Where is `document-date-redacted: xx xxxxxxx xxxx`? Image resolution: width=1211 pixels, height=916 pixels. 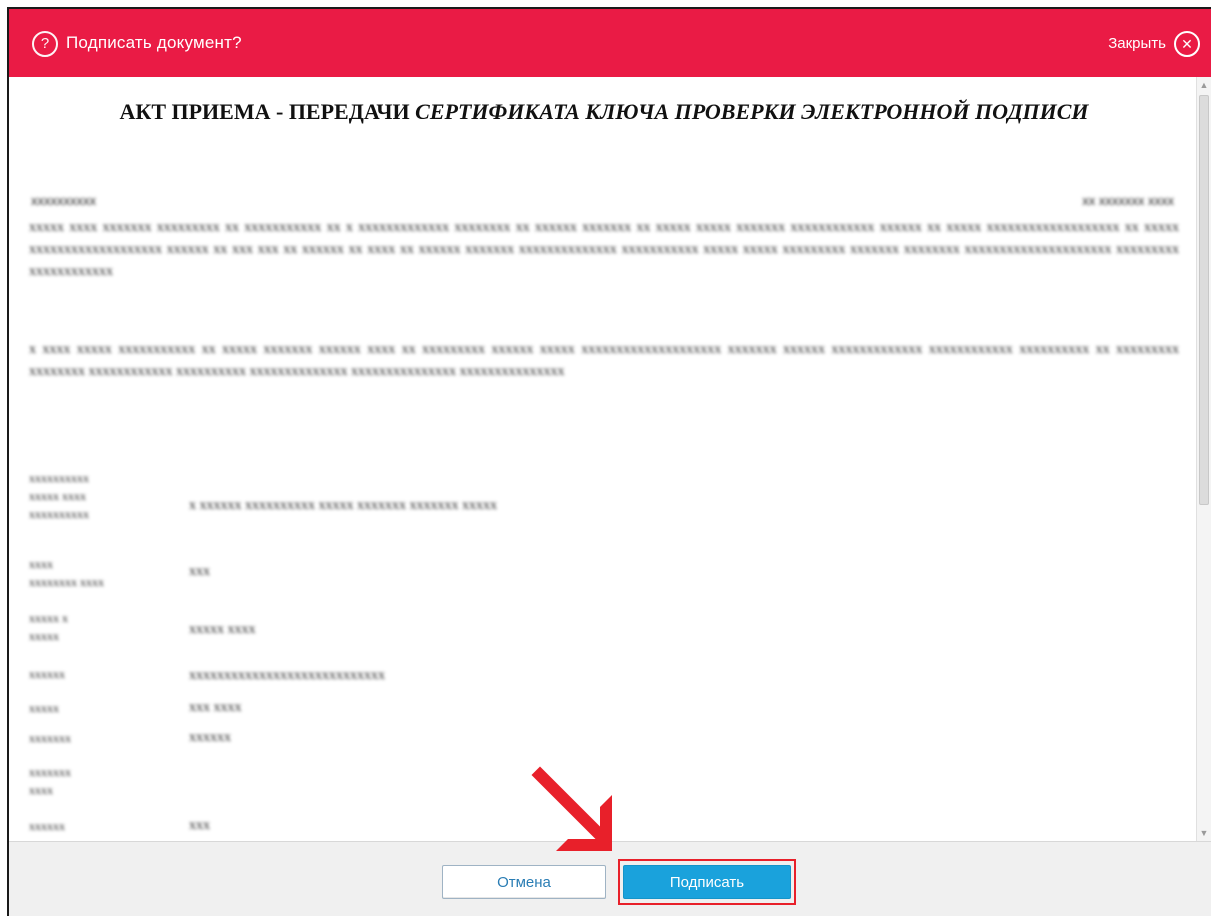 document-date-redacted: xx xxxxxxx xxxx is located at coordinates (1128, 200).